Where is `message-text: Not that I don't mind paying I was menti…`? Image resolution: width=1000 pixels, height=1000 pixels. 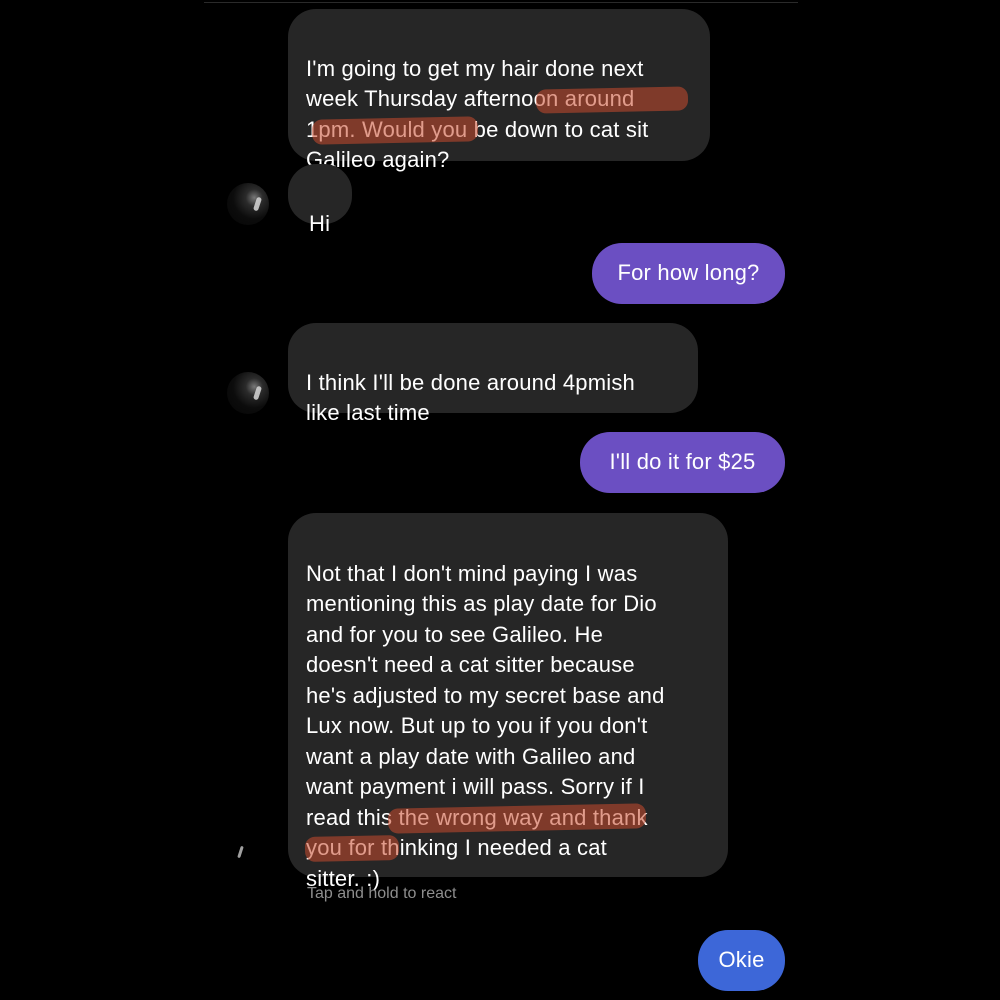
message-text: Not that I don't mind paying I was menti… is located at coordinates (485, 725).